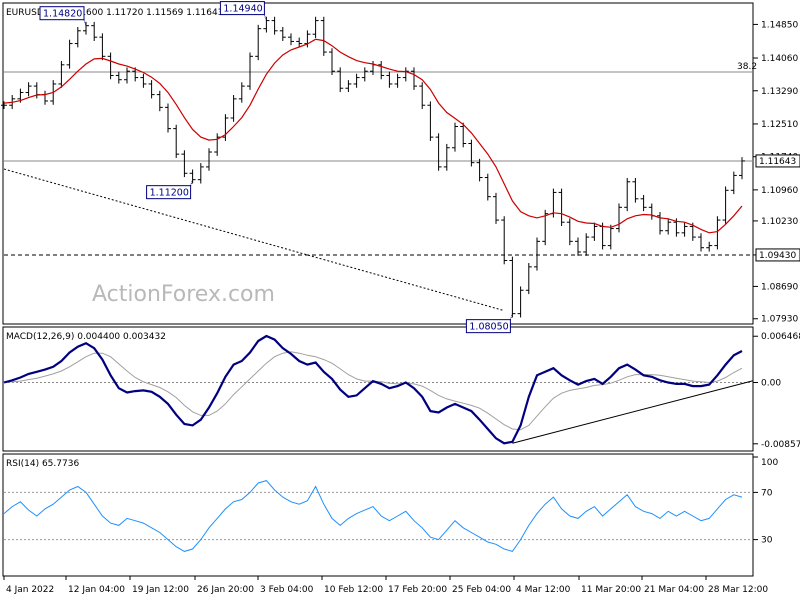 The height and width of the screenshot is (600, 800). I want to click on price-level-axis-label: 1.11643, so click(777, 162).